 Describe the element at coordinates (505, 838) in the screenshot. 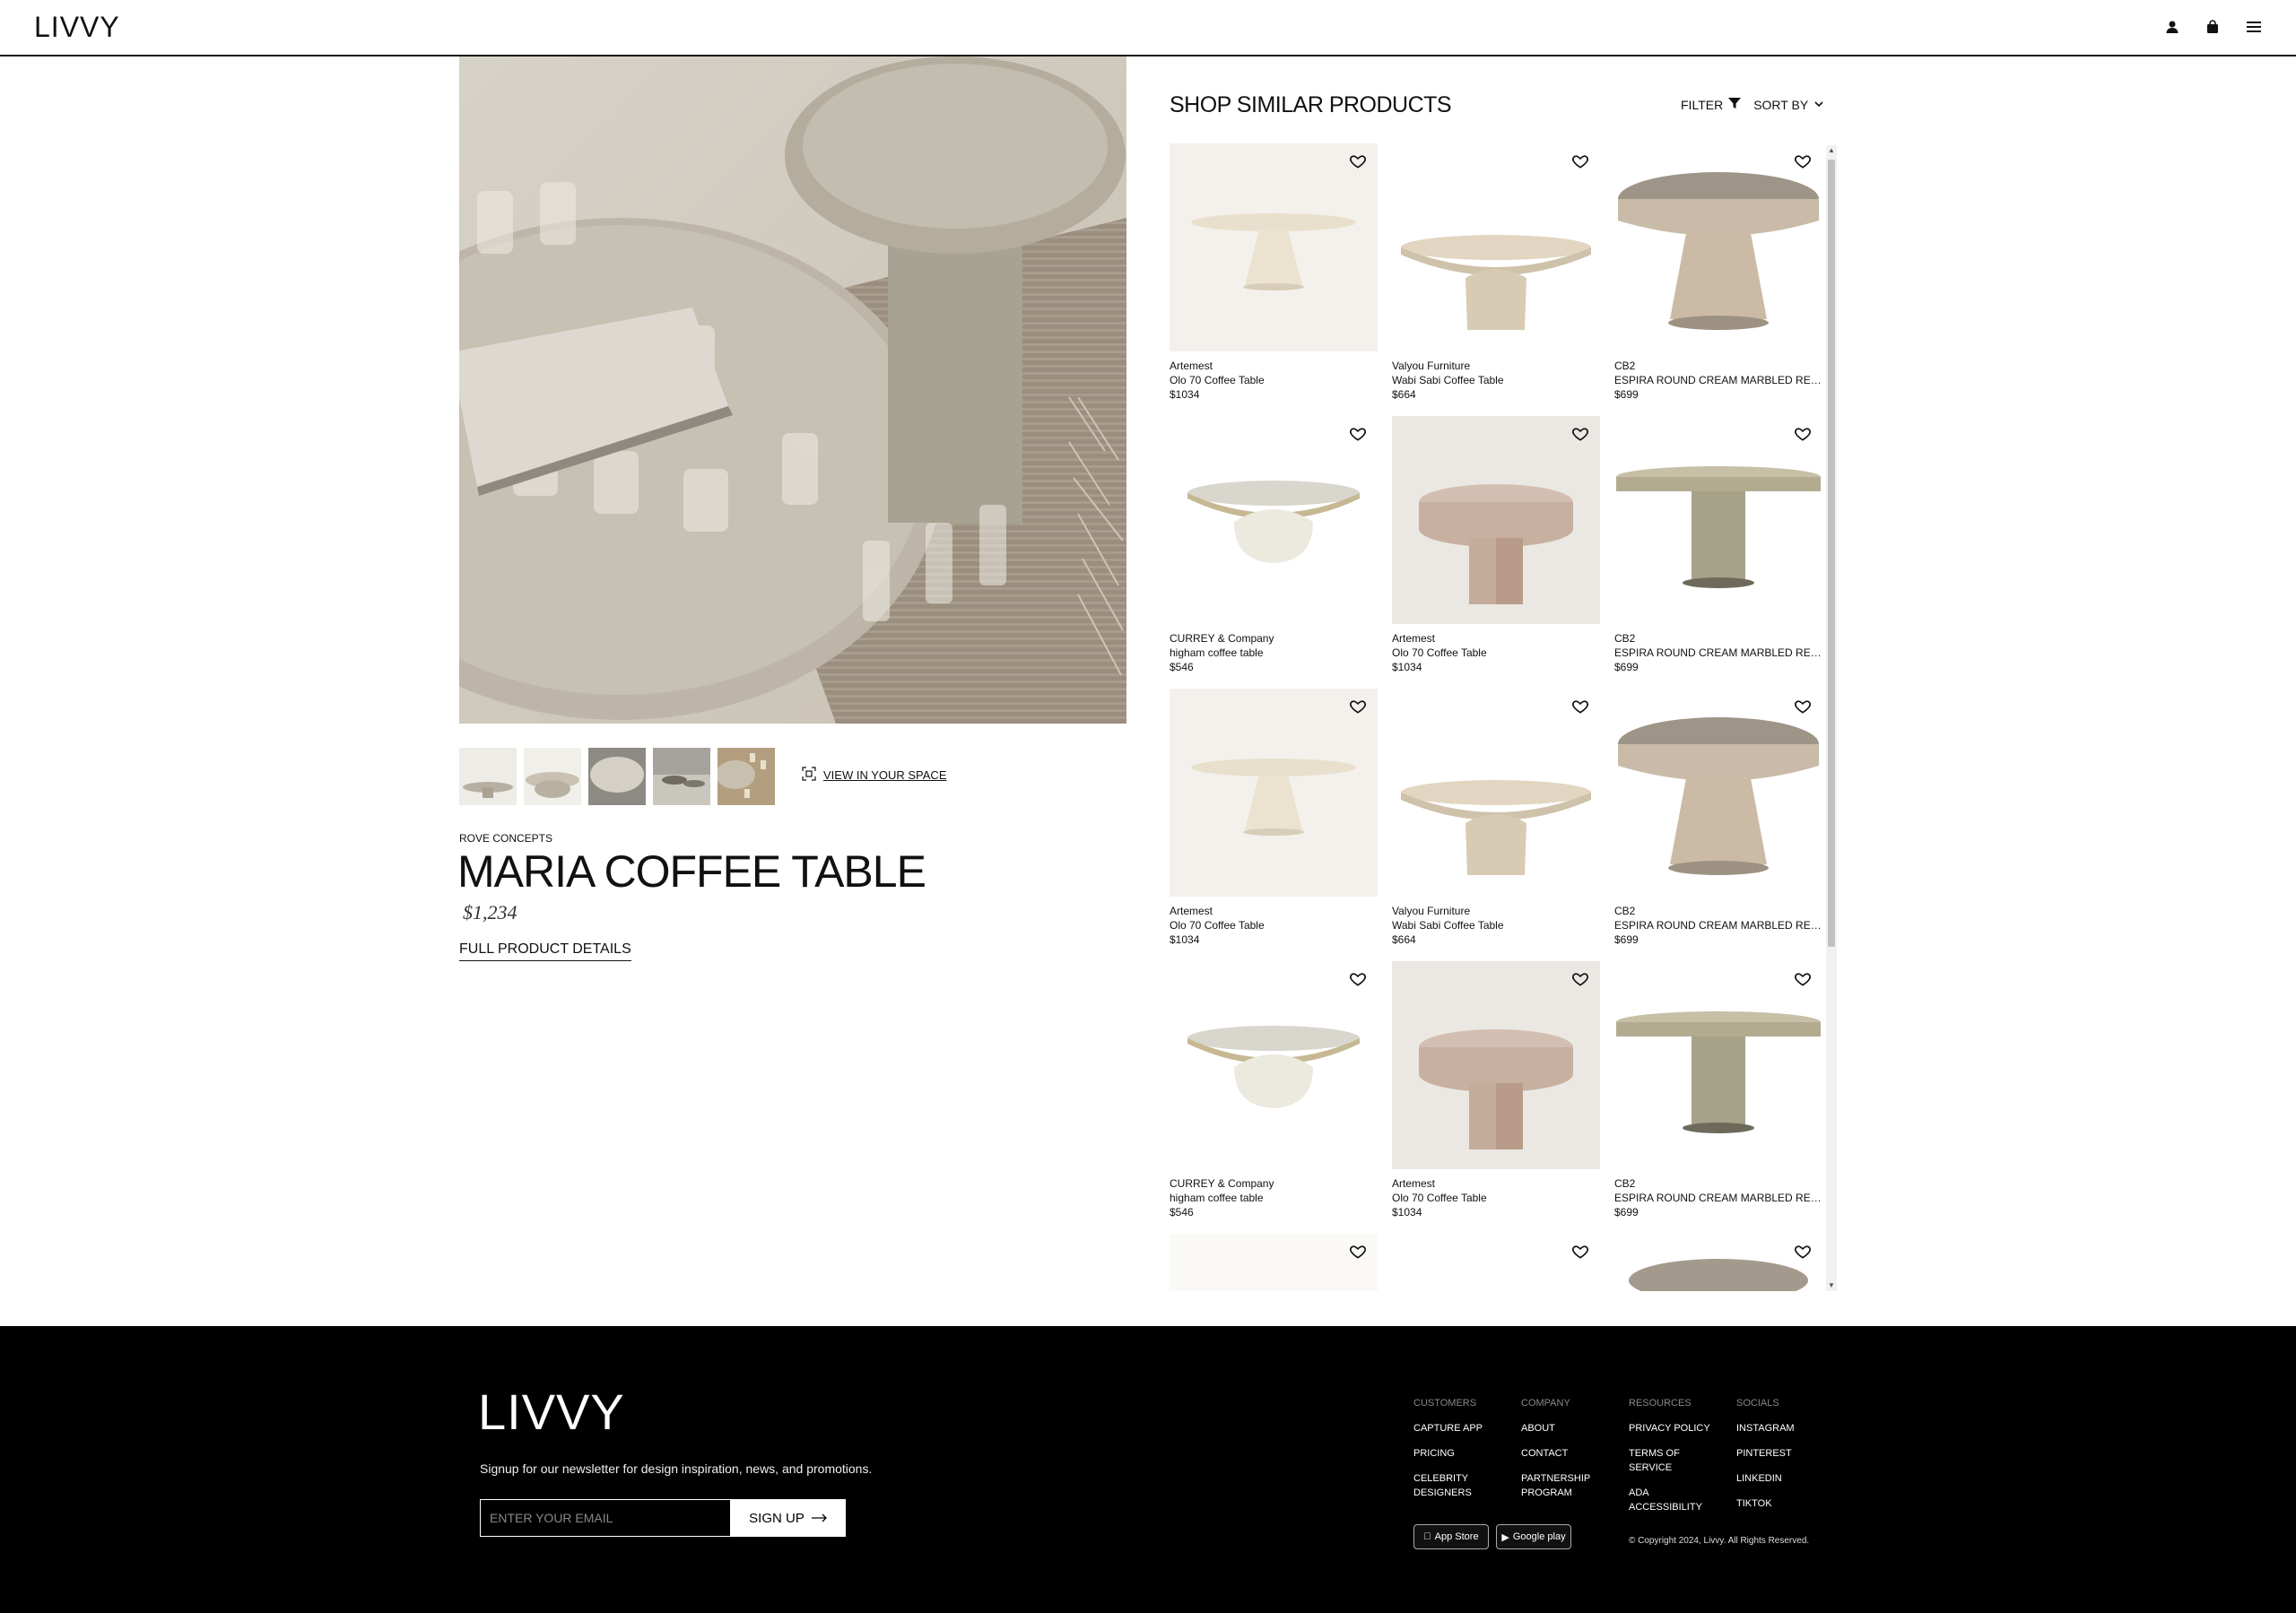

I see `product-brand: ROVE CONCEPTS` at that location.